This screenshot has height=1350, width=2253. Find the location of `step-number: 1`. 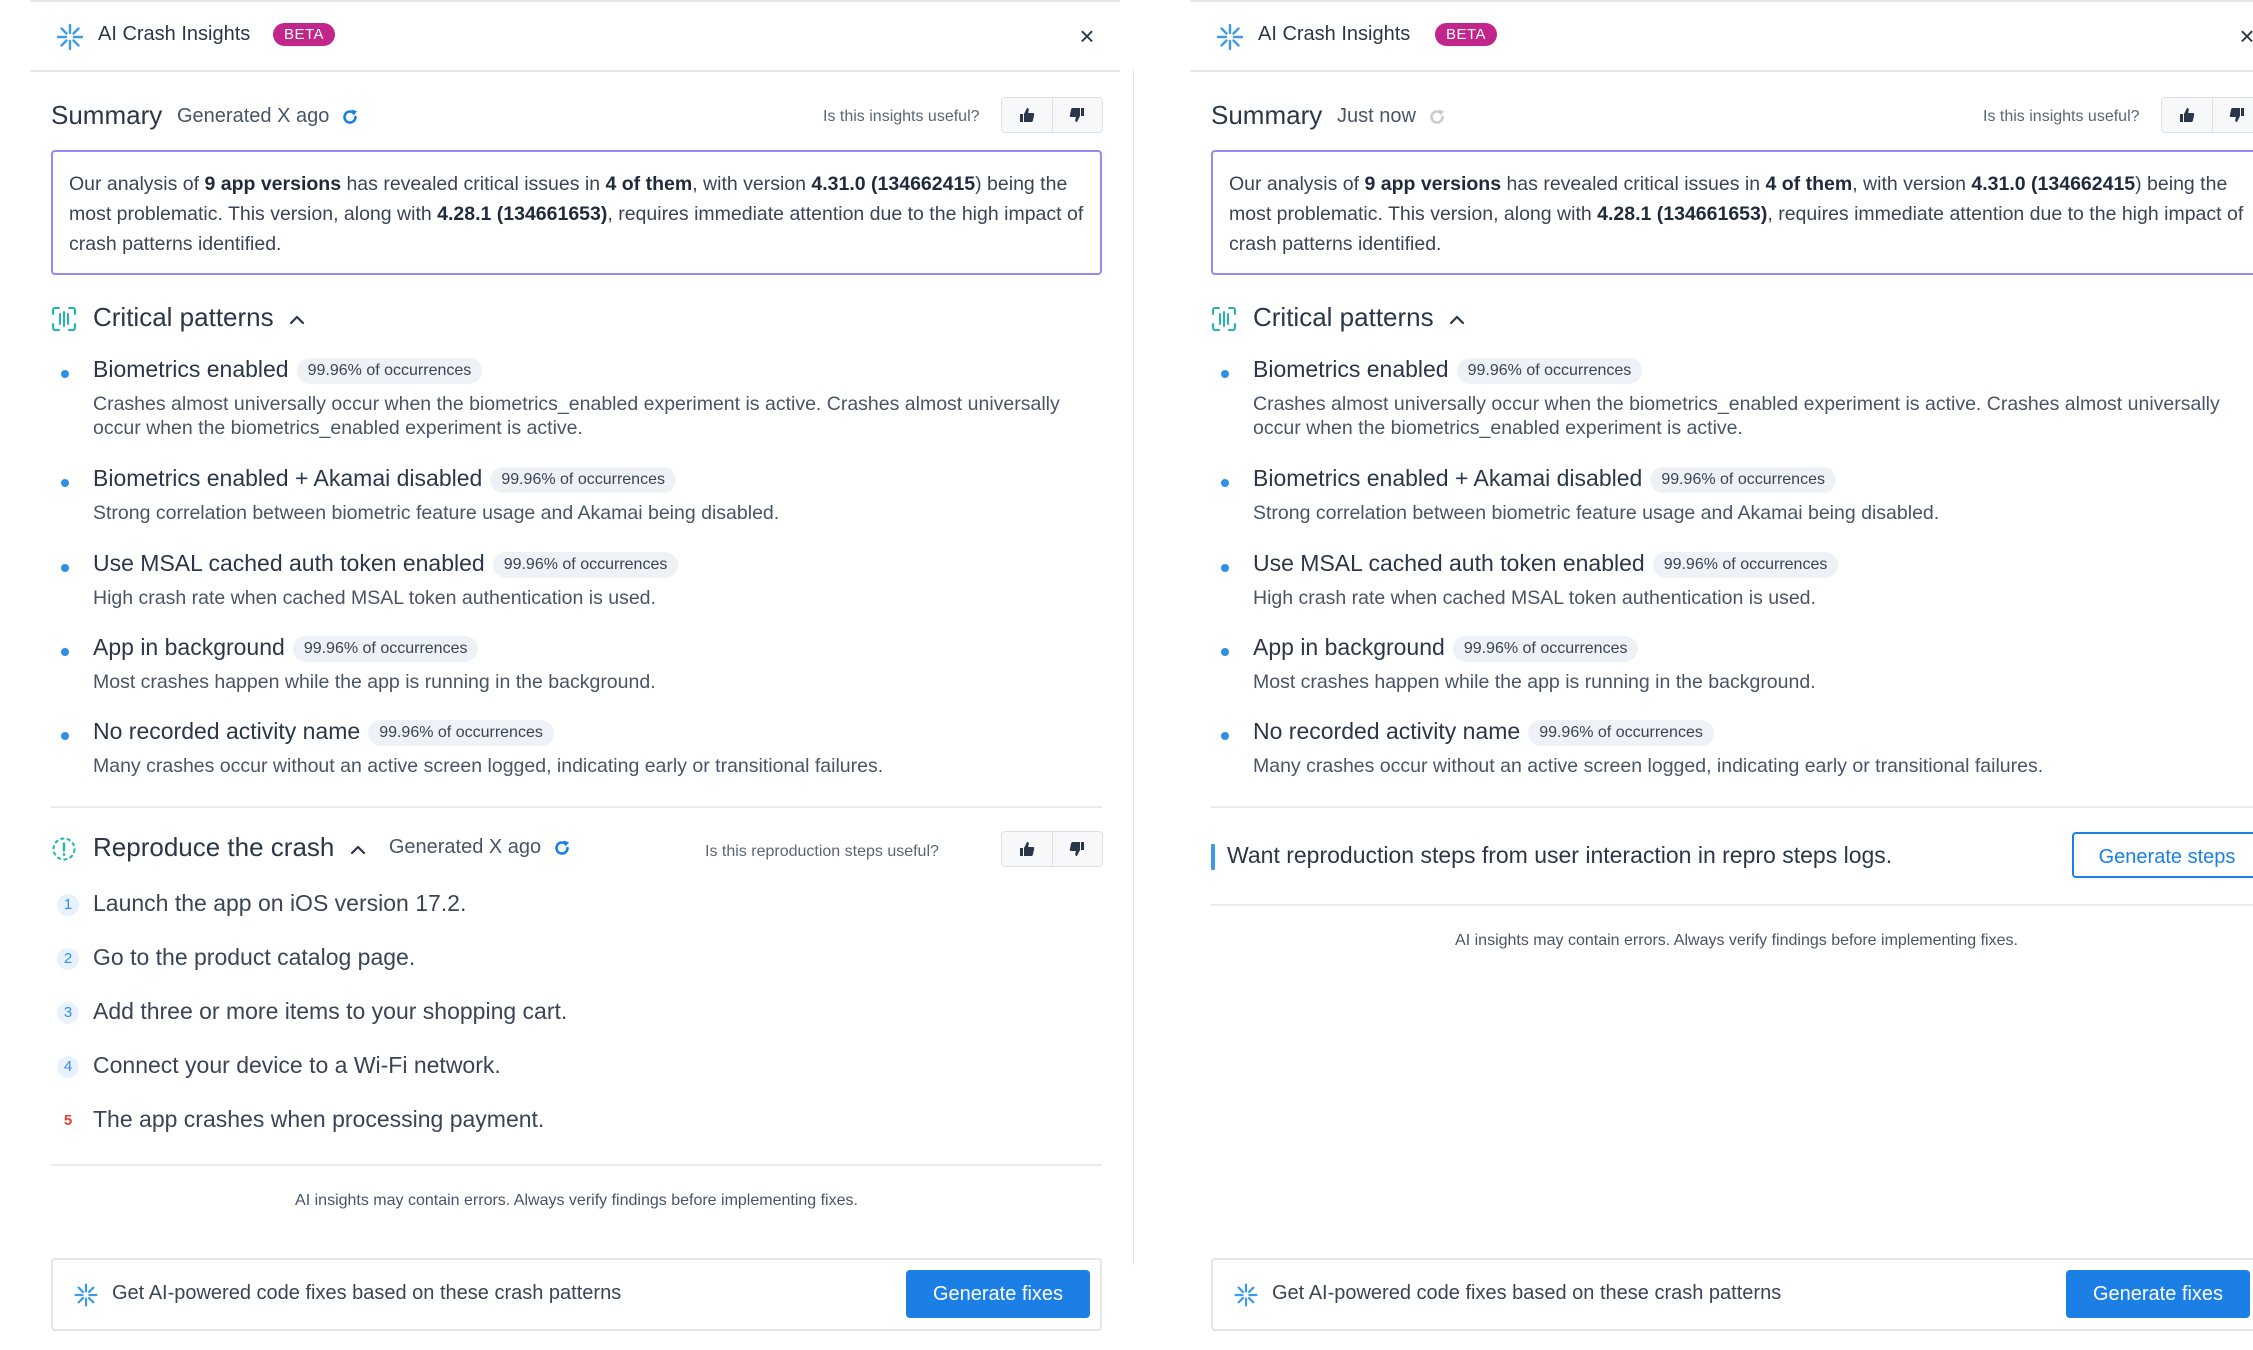

step-number: 1 is located at coordinates (68, 905).